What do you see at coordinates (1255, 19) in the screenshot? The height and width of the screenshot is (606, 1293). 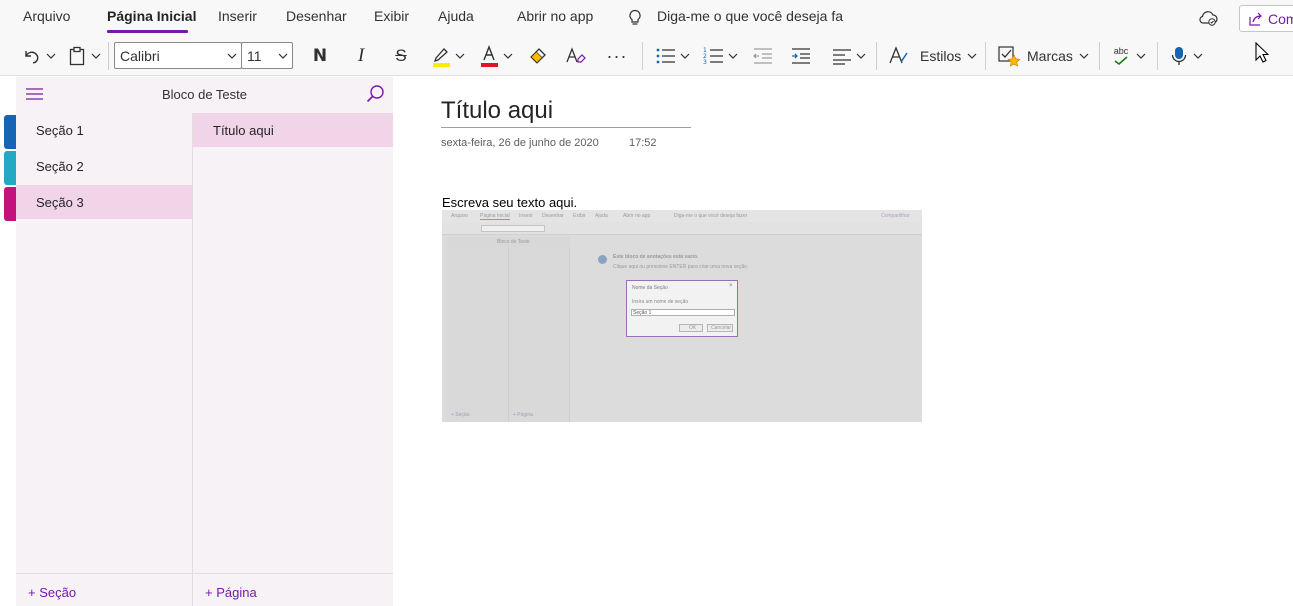 I see `share-icon` at bounding box center [1255, 19].